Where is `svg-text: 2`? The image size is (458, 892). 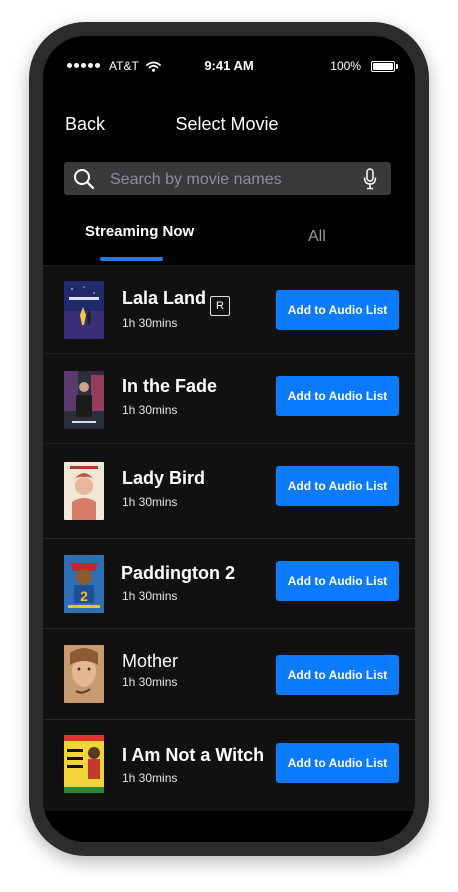
svg-text: 2 is located at coordinates (84, 596).